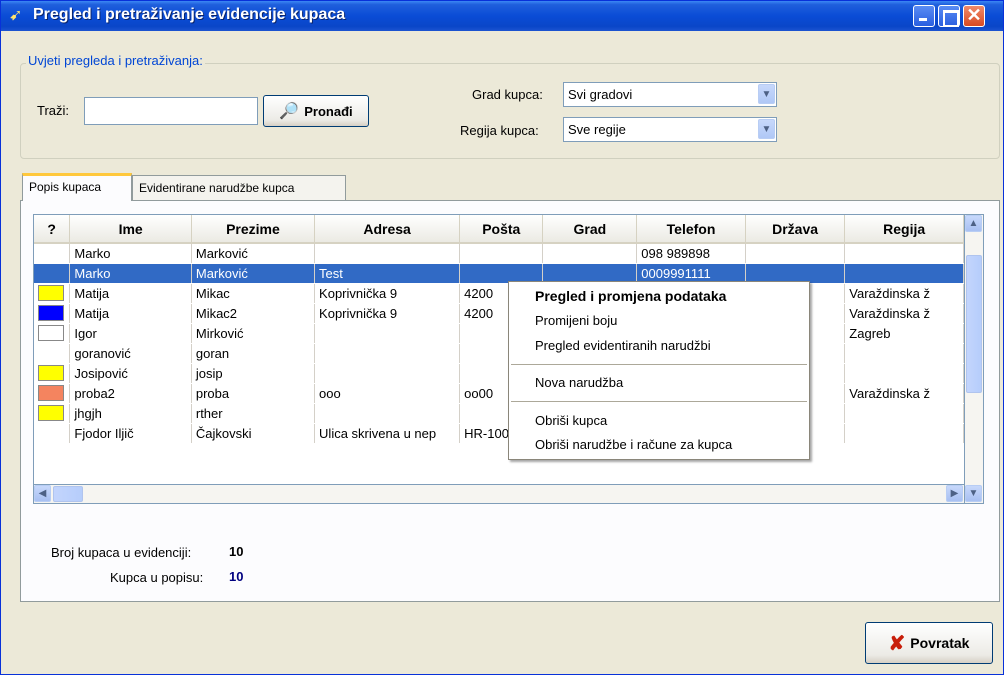 The height and width of the screenshot is (675, 1004). Describe the element at coordinates (253, 333) in the screenshot. I see `cell-prezime: Mirković` at that location.